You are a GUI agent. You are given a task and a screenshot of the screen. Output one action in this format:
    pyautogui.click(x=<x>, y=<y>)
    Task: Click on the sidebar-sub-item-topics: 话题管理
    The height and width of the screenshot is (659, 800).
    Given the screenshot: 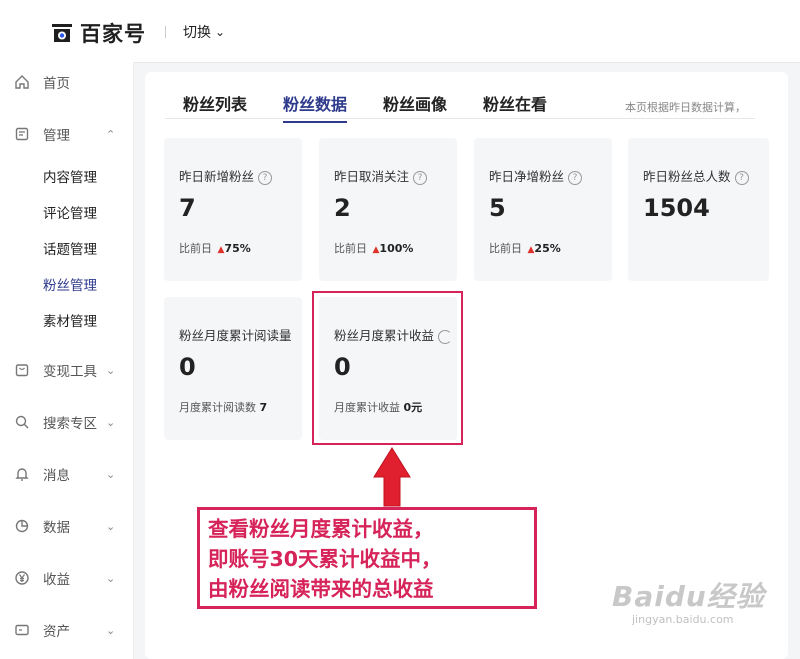 What is the action you would take?
    pyautogui.click(x=70, y=248)
    